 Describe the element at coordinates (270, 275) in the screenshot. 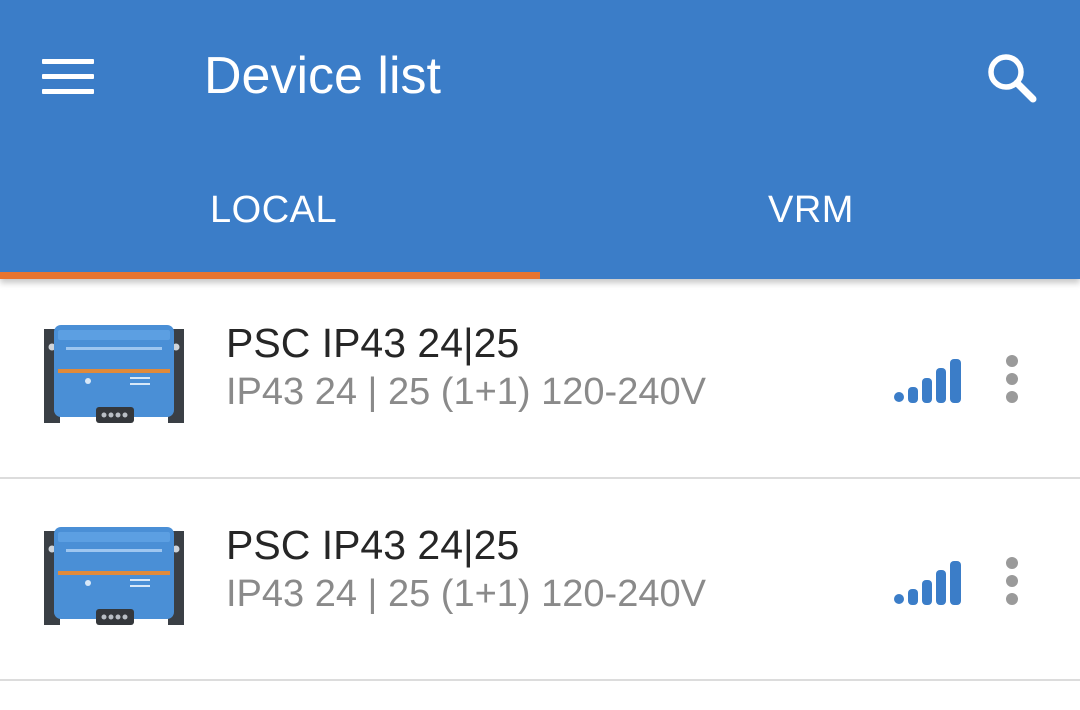

I see `tab-selected-indicator` at that location.